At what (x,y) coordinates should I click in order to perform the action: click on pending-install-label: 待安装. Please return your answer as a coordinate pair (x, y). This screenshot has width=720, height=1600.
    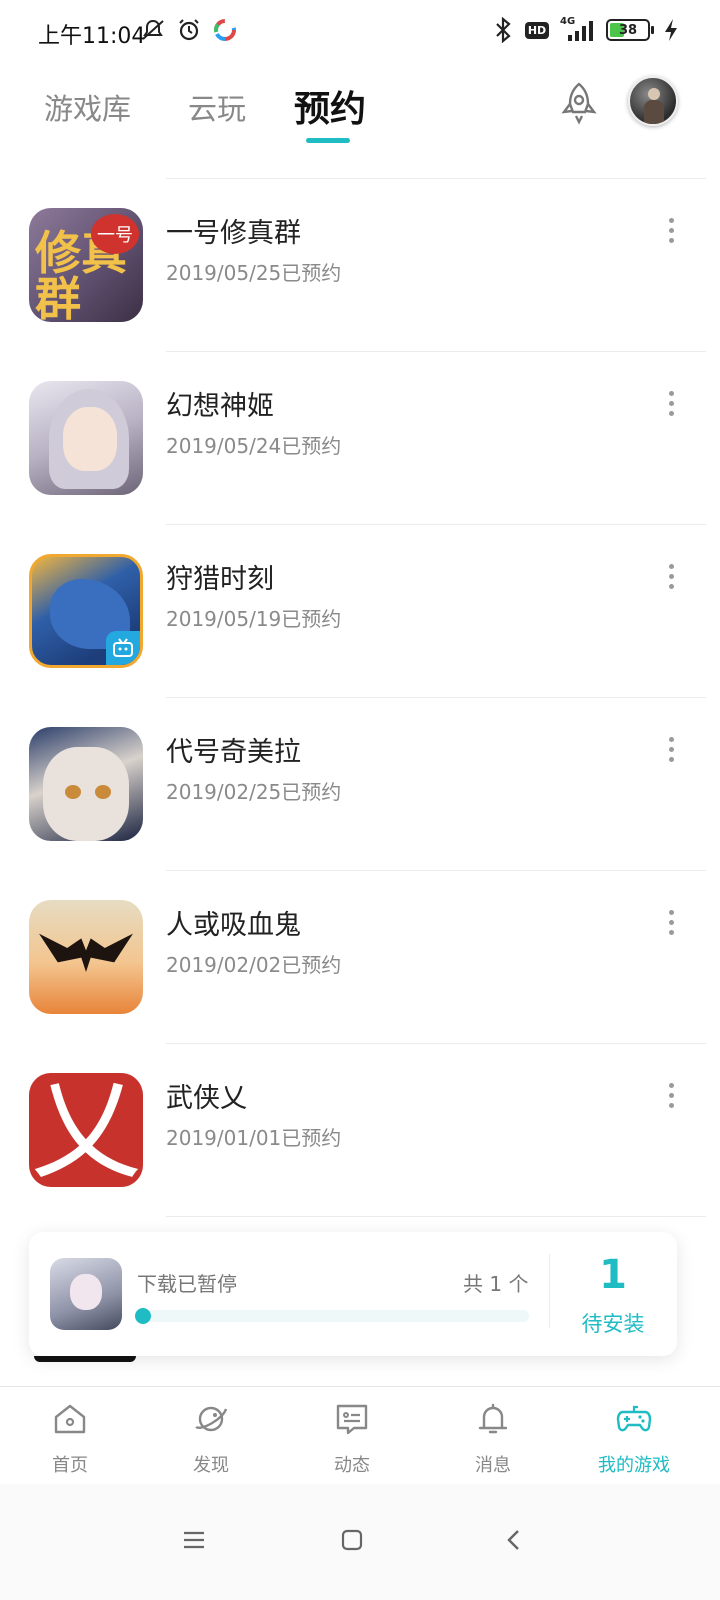
    Looking at the image, I should click on (613, 1323).